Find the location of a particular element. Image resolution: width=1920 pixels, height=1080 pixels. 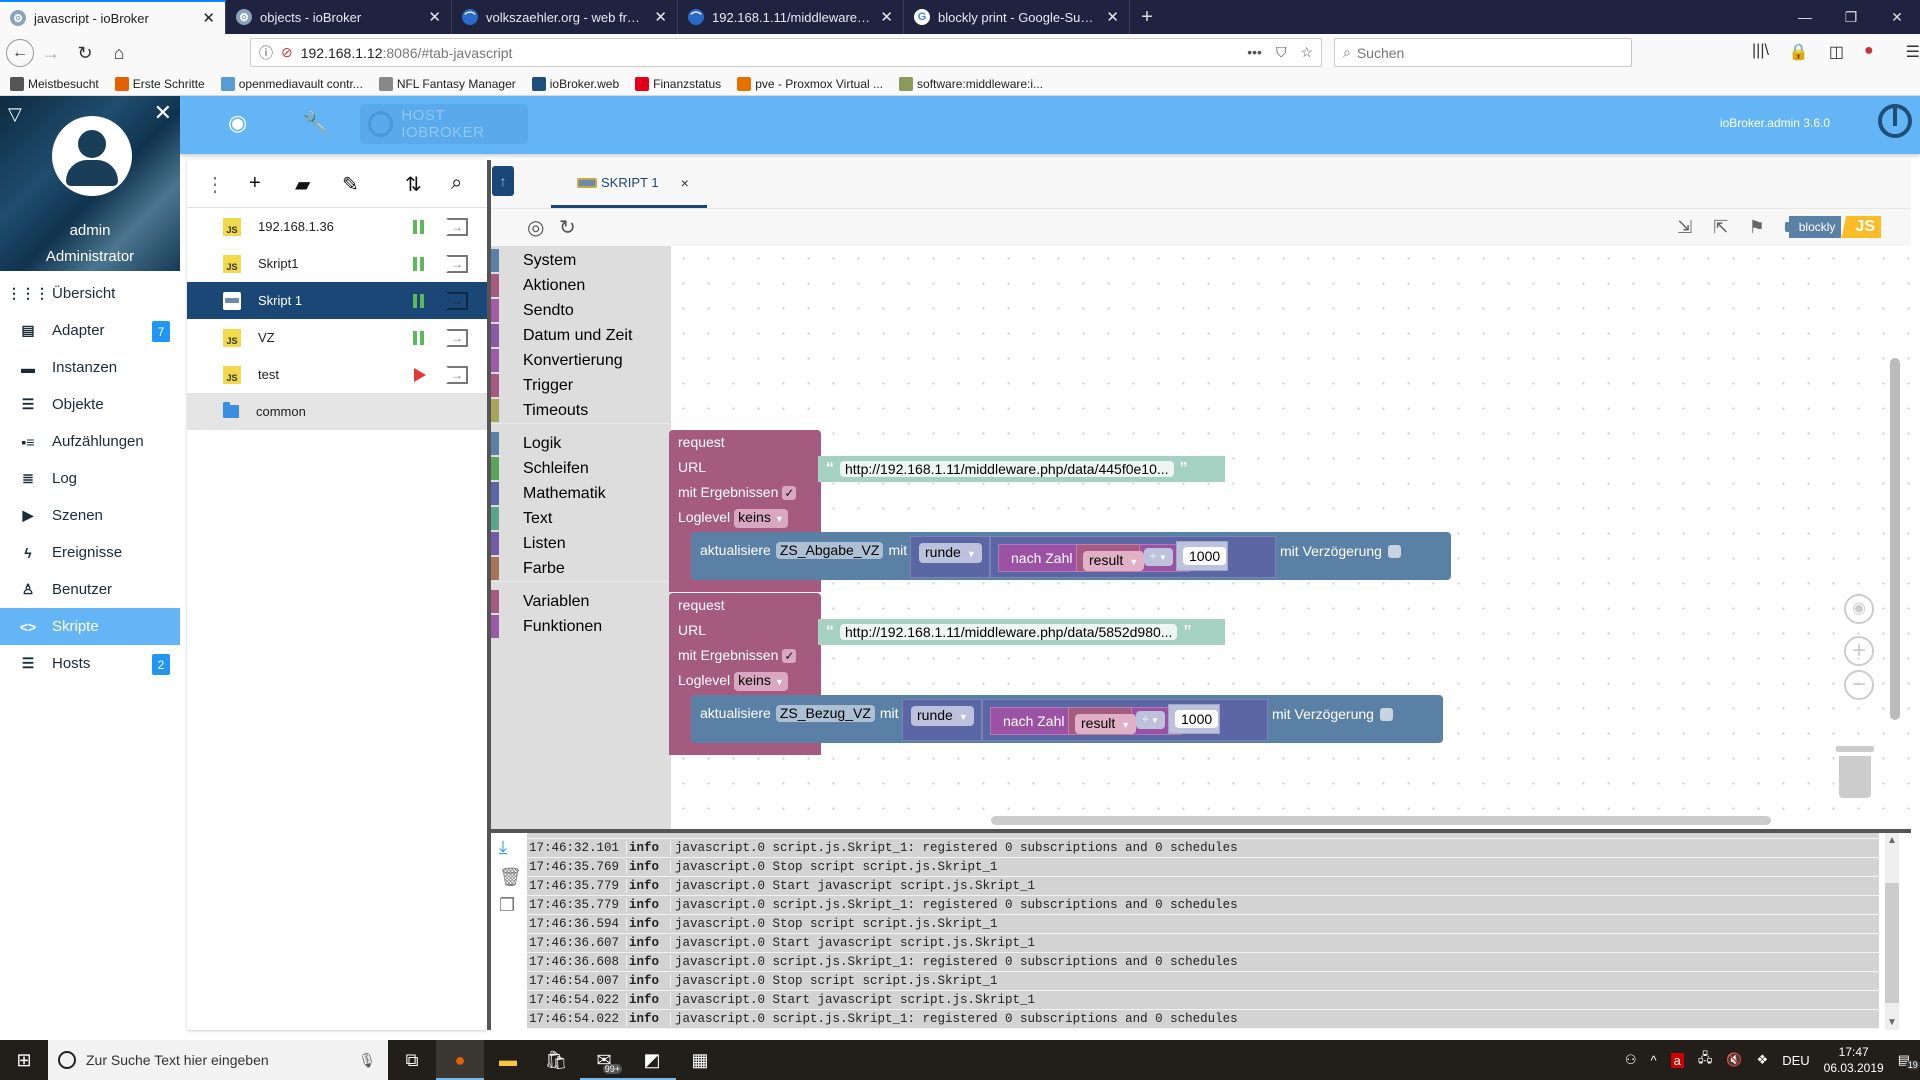

sidebar-item-instanzen: ▬ Instanzen is located at coordinates (90, 367).